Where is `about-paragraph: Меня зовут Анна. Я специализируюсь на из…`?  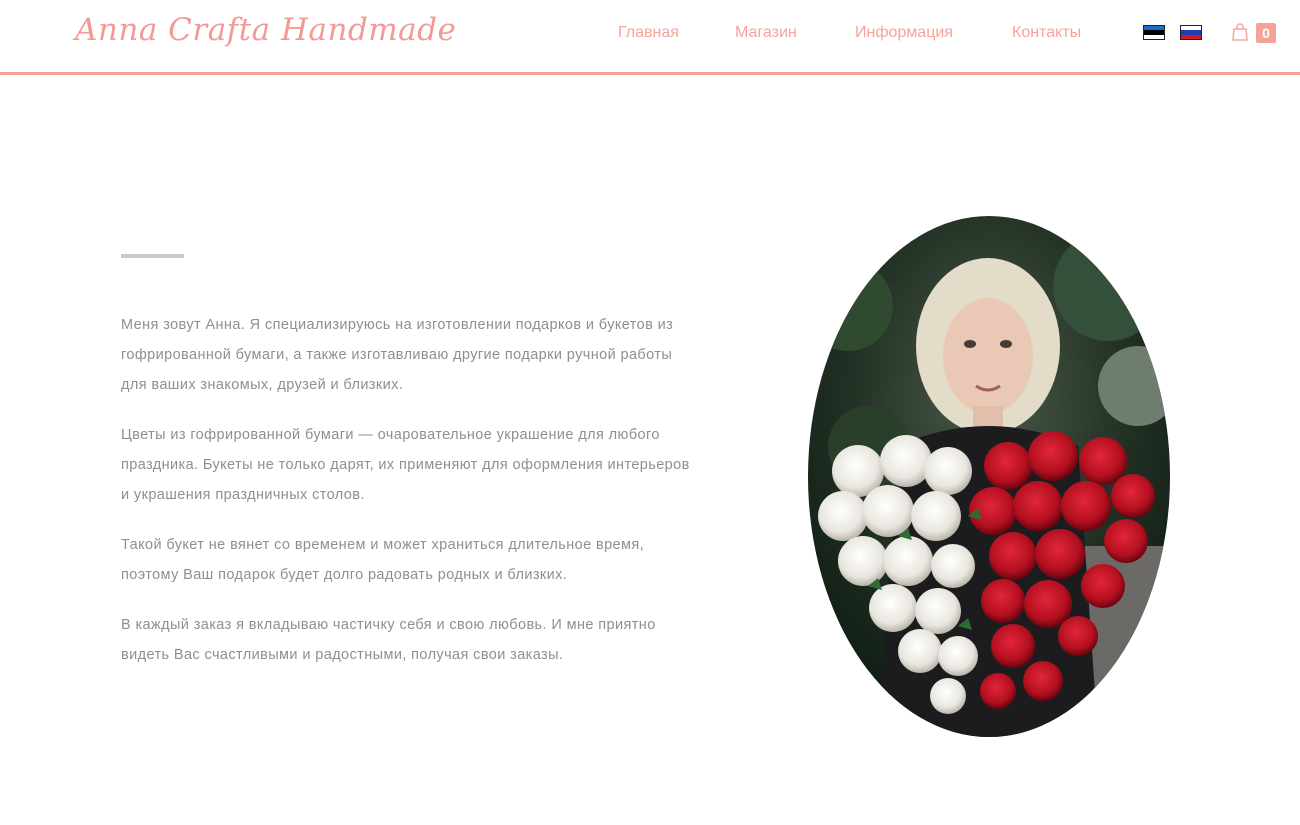 about-paragraph: Меня зовут Анна. Я специализируюсь на из… is located at coordinates (397, 355).